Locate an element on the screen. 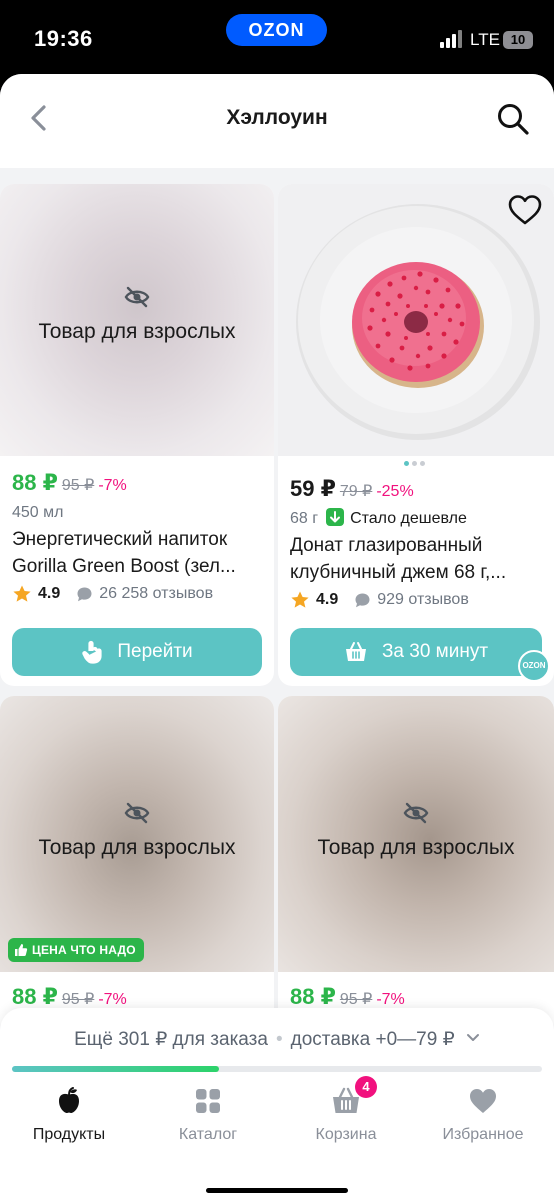  go-to-product-button: Перейти is located at coordinates (137, 652).